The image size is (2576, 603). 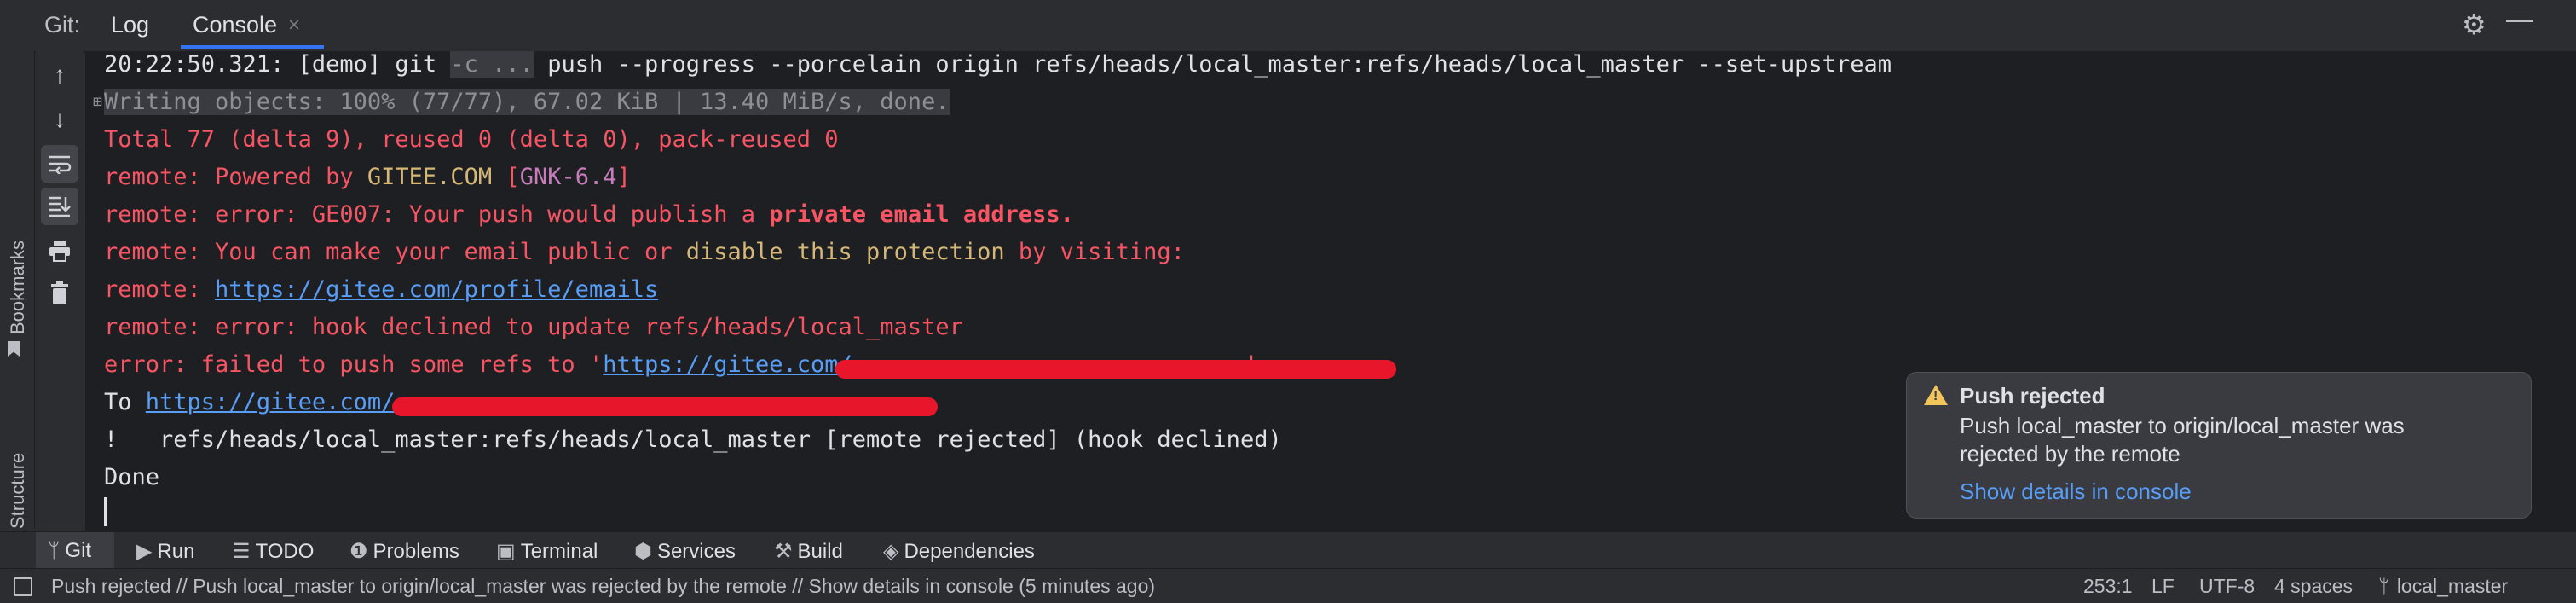 What do you see at coordinates (2313, 587) in the screenshot?
I see `indent-setting: 4 spaces` at bounding box center [2313, 587].